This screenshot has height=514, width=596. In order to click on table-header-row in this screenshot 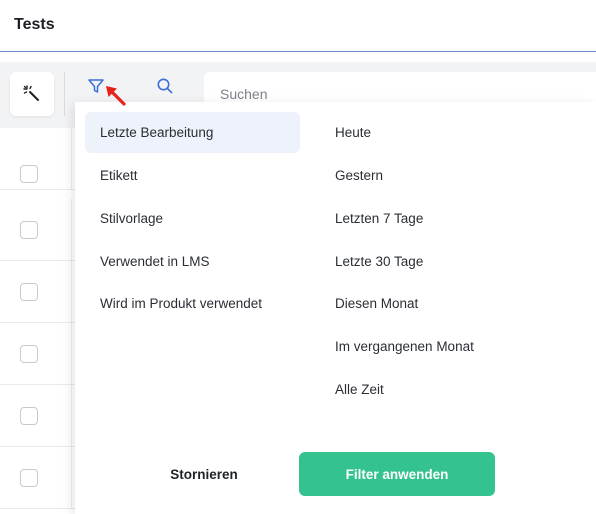, I will do `click(38, 159)`.